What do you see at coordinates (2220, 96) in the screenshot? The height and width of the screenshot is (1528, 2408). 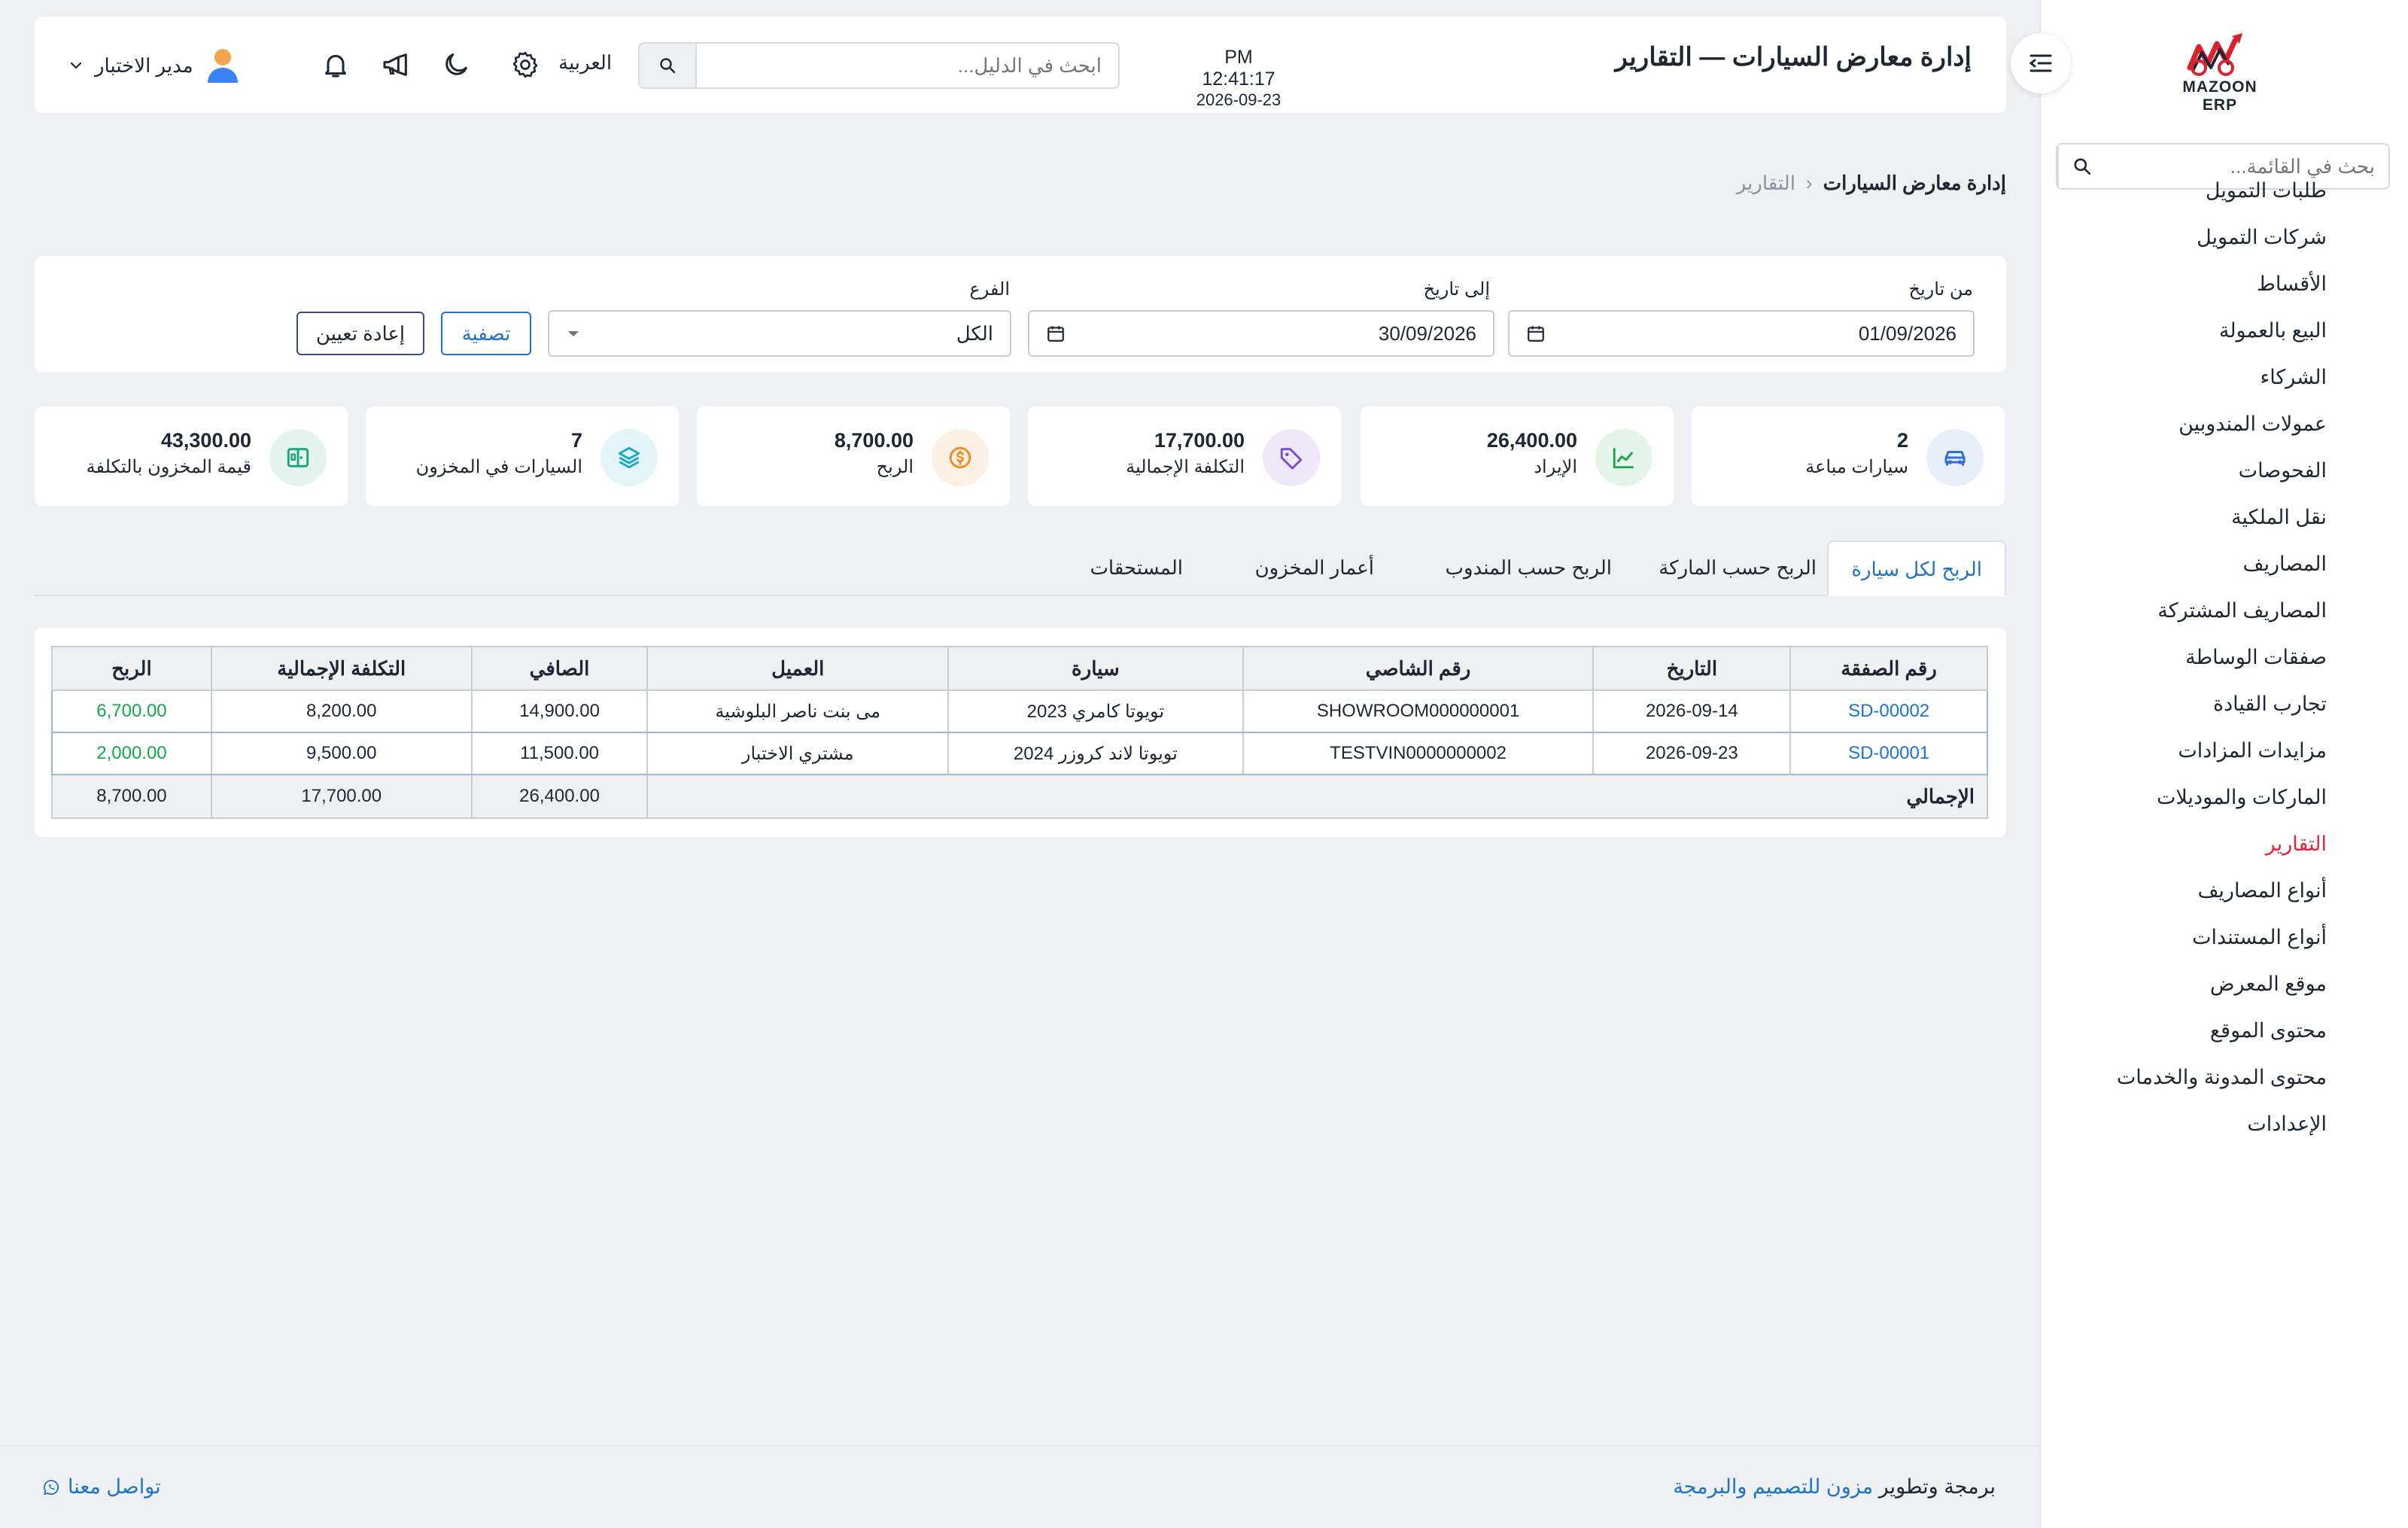 I see `logo-text: MAZOON ERP` at bounding box center [2220, 96].